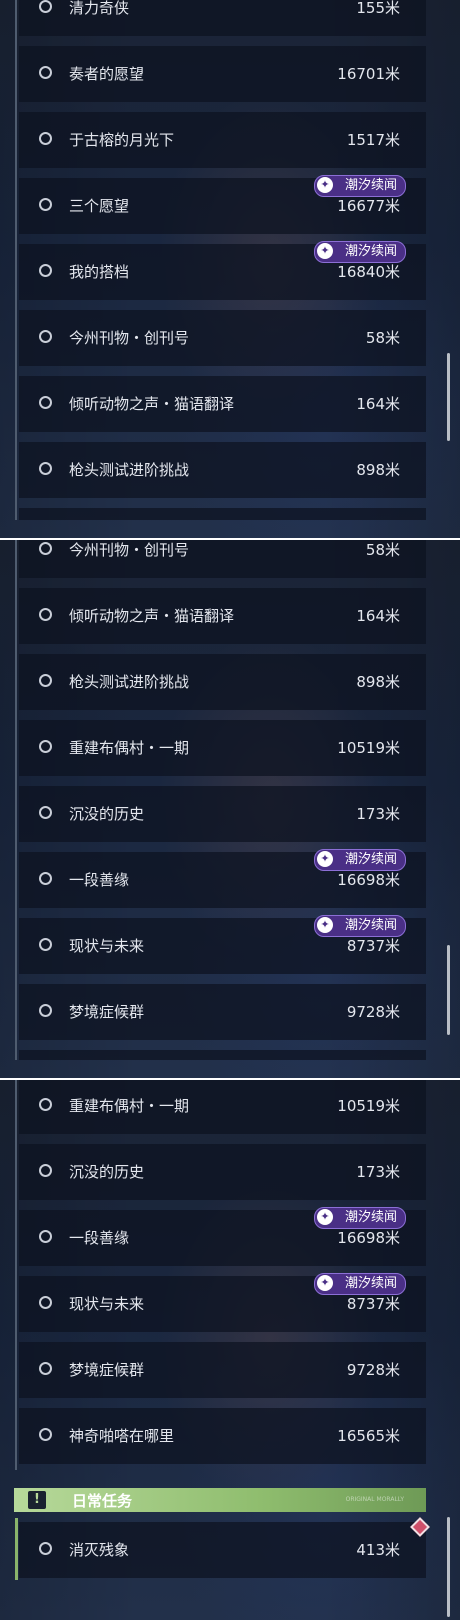 Image resolution: width=460 pixels, height=1620 pixels. Describe the element at coordinates (122, 140) in the screenshot. I see `quest-name: 于古榕的月光下` at that location.